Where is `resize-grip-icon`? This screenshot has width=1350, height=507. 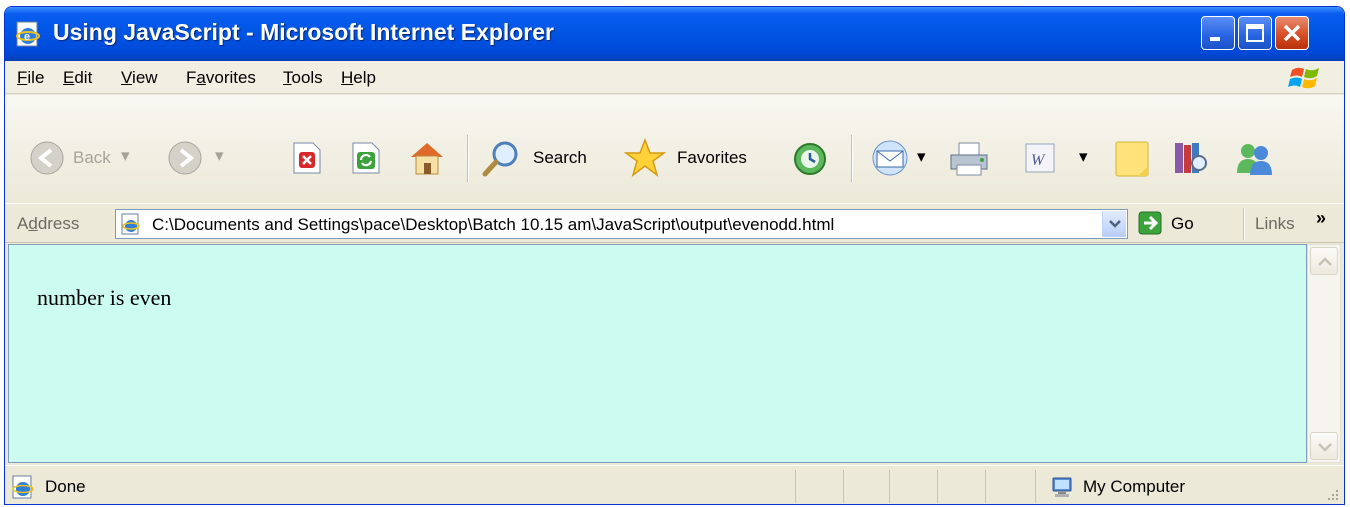
resize-grip-icon is located at coordinates (1332, 494).